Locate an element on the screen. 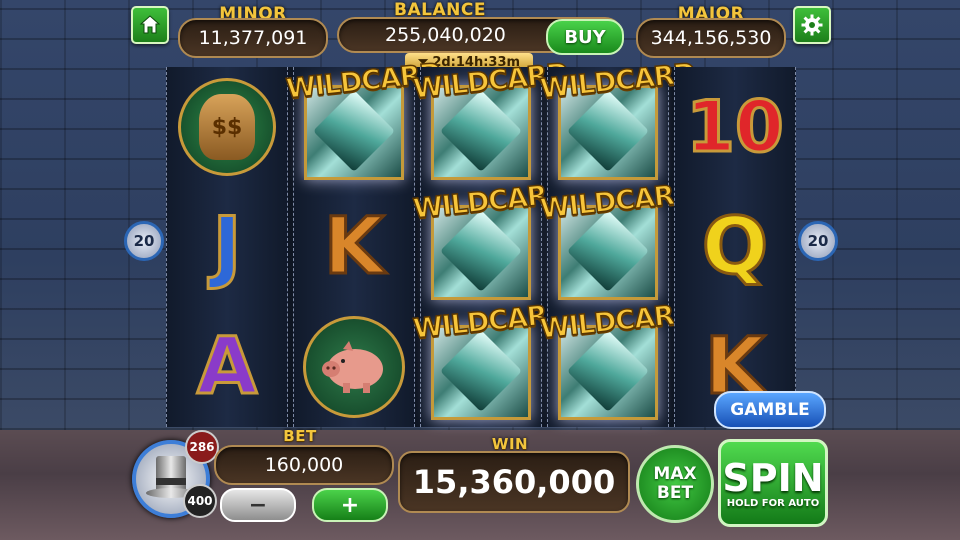 The width and height of the screenshot is (960, 540). home-button is located at coordinates (150, 25).